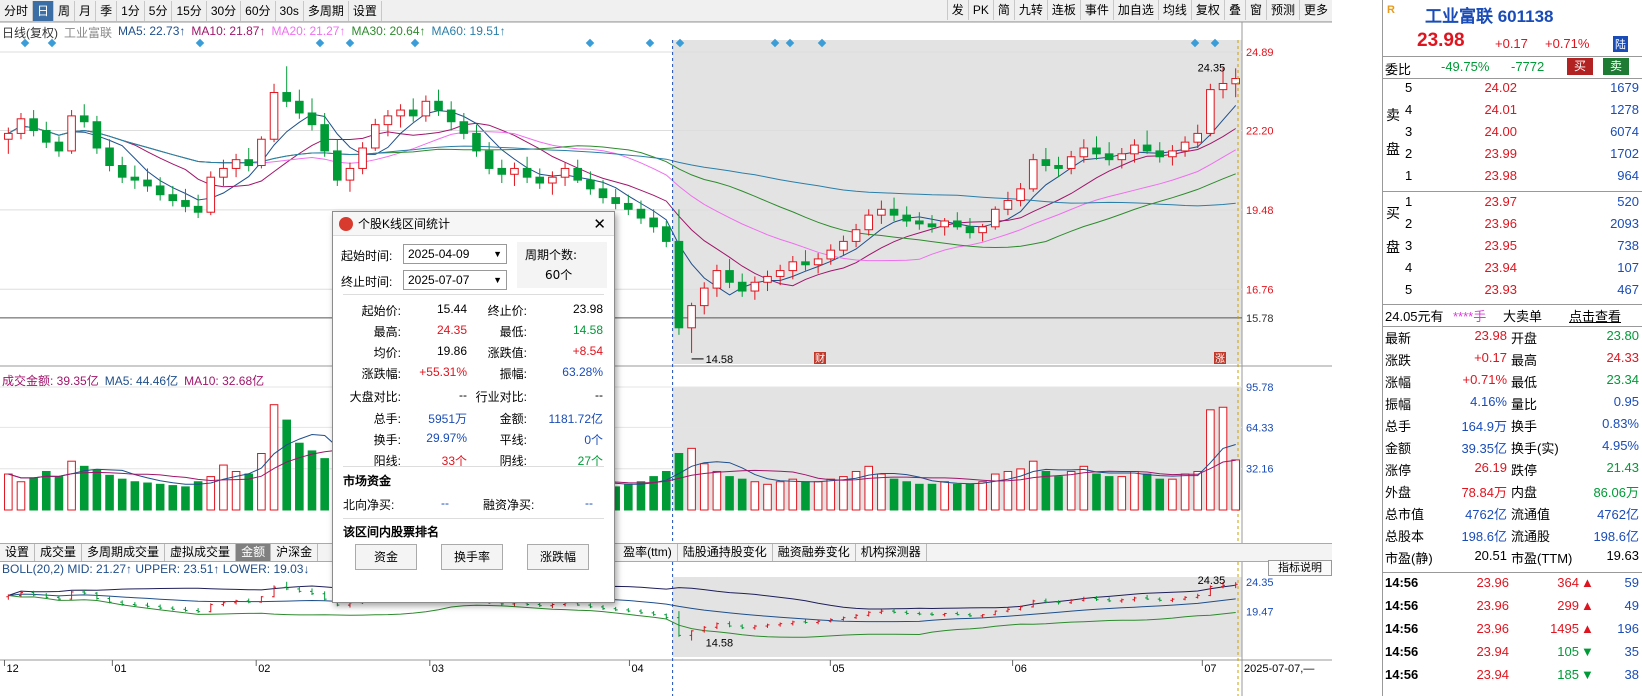  Describe the element at coordinates (18, 552) in the screenshot. I see `indicator-tab-0: 设置` at that location.